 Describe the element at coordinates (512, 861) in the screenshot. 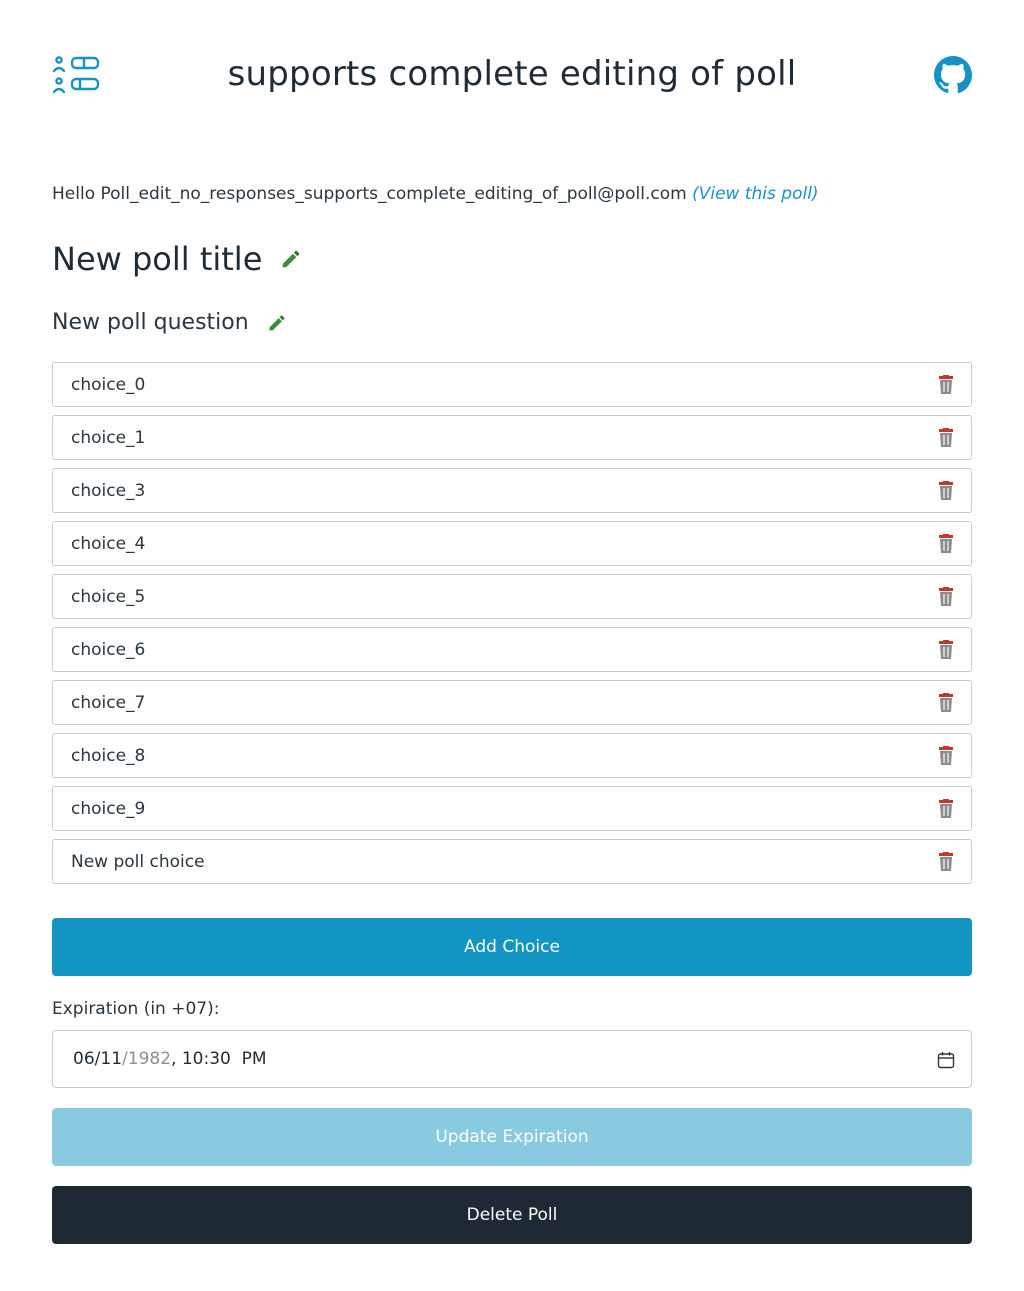

I see `choice-item: New poll choice` at that location.